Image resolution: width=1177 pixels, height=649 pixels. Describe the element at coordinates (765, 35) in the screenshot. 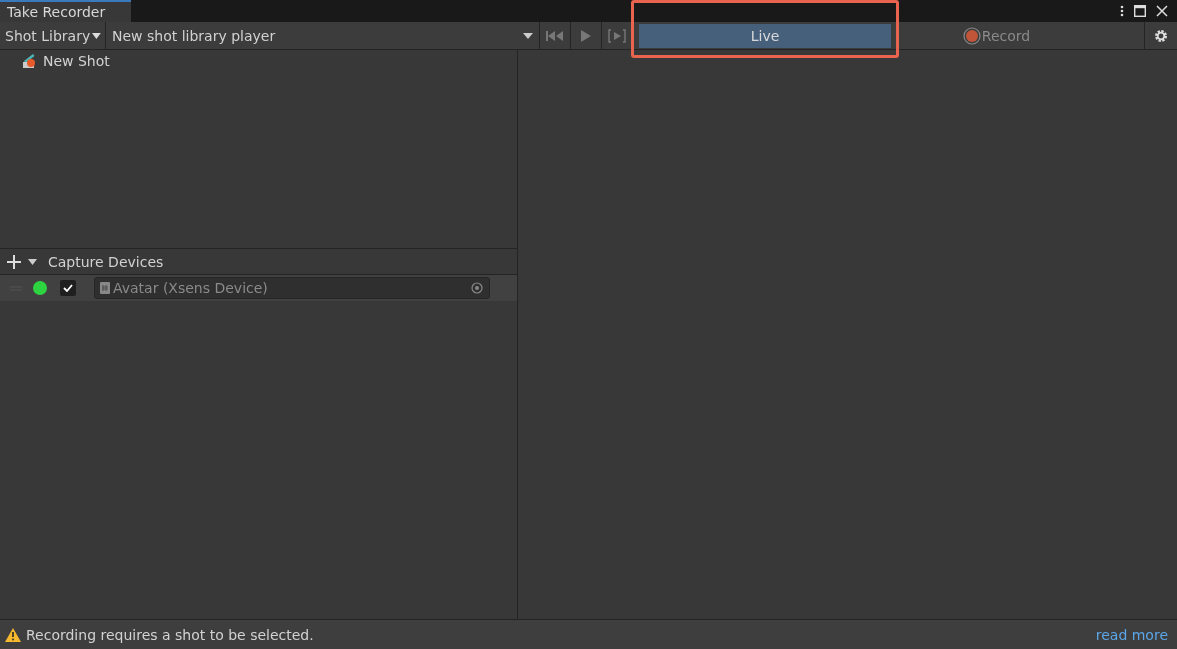

I see `live-mode-button: Live` at that location.